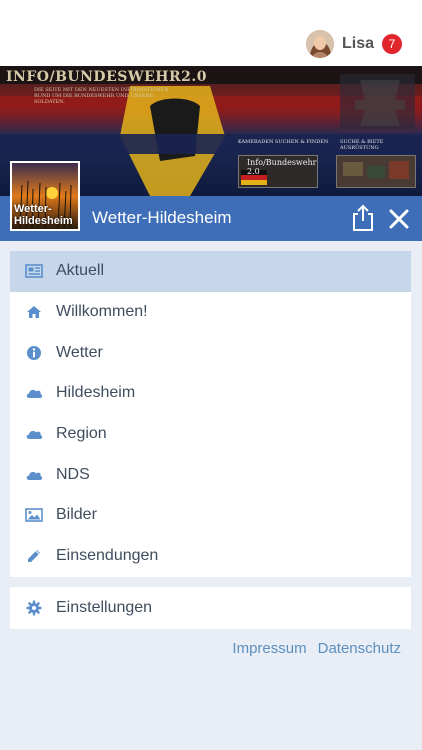  Describe the element at coordinates (210, 474) in the screenshot. I see `menu-item-nds: NDS` at that location.